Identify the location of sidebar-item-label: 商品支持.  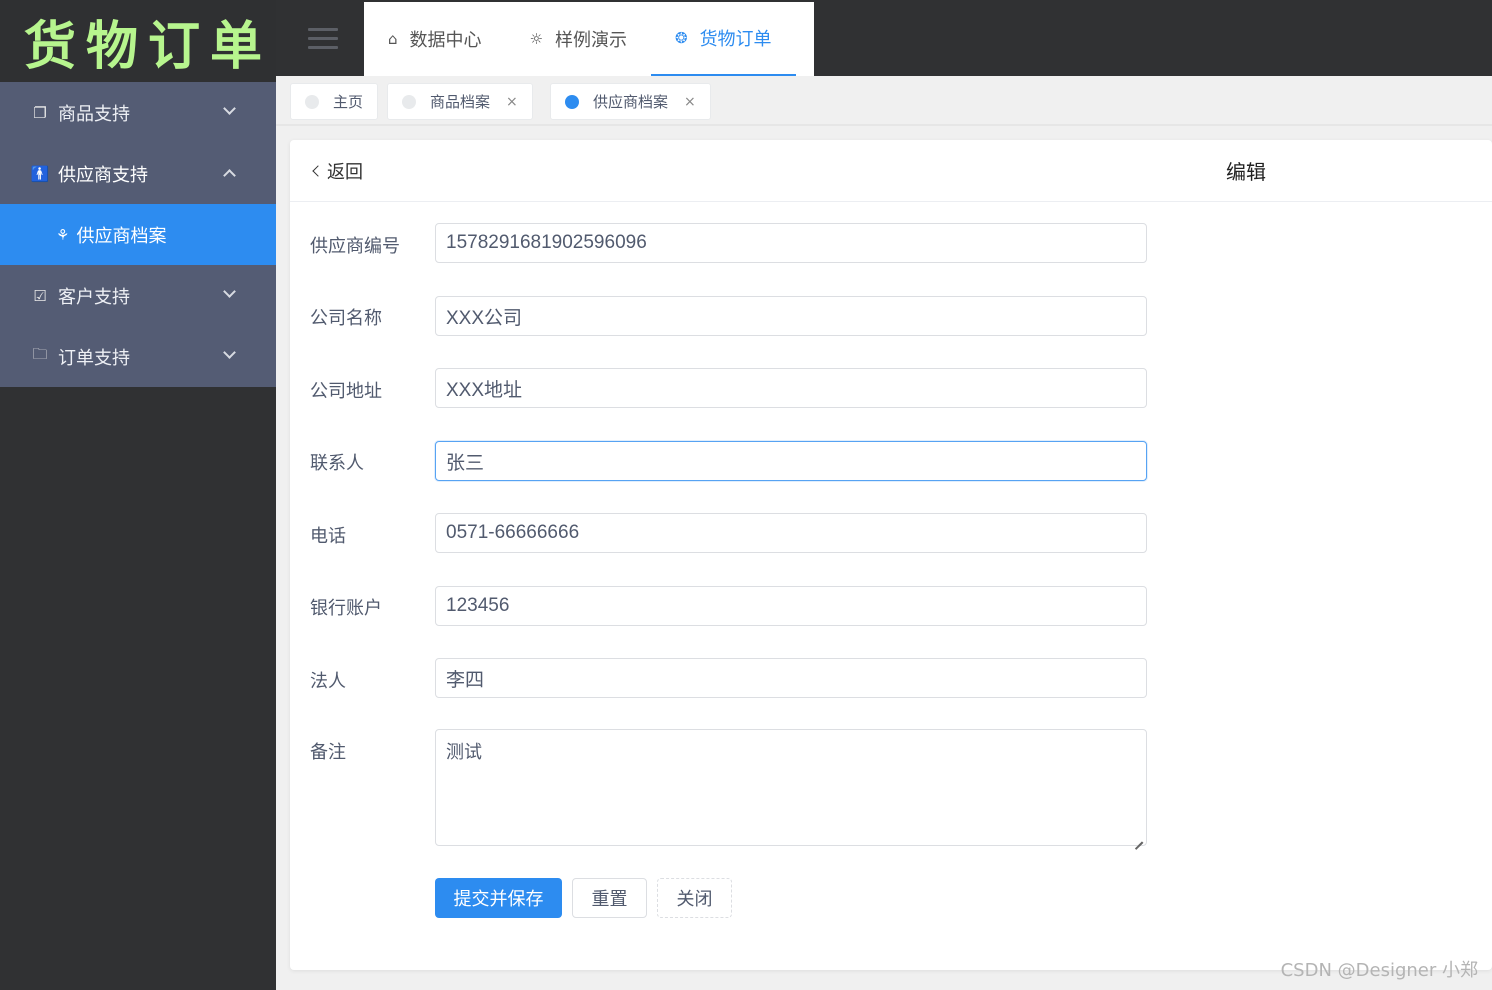
(94, 114).